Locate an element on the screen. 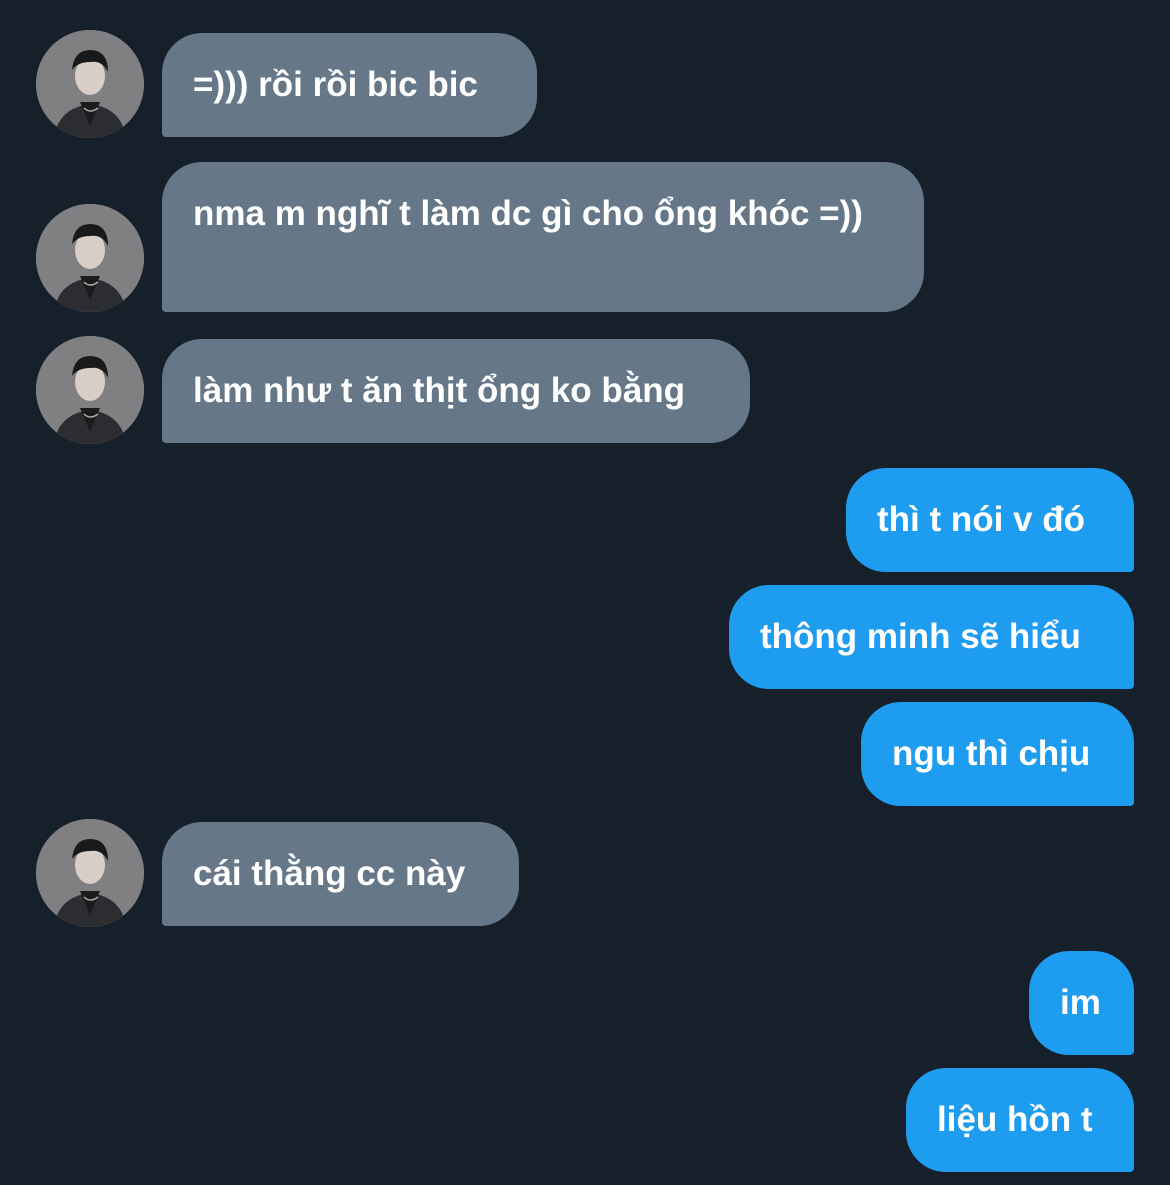 This screenshot has height=1185, width=1170. outgoing-message-bubble: thông minh sẽ hiểu is located at coordinates (931, 637).